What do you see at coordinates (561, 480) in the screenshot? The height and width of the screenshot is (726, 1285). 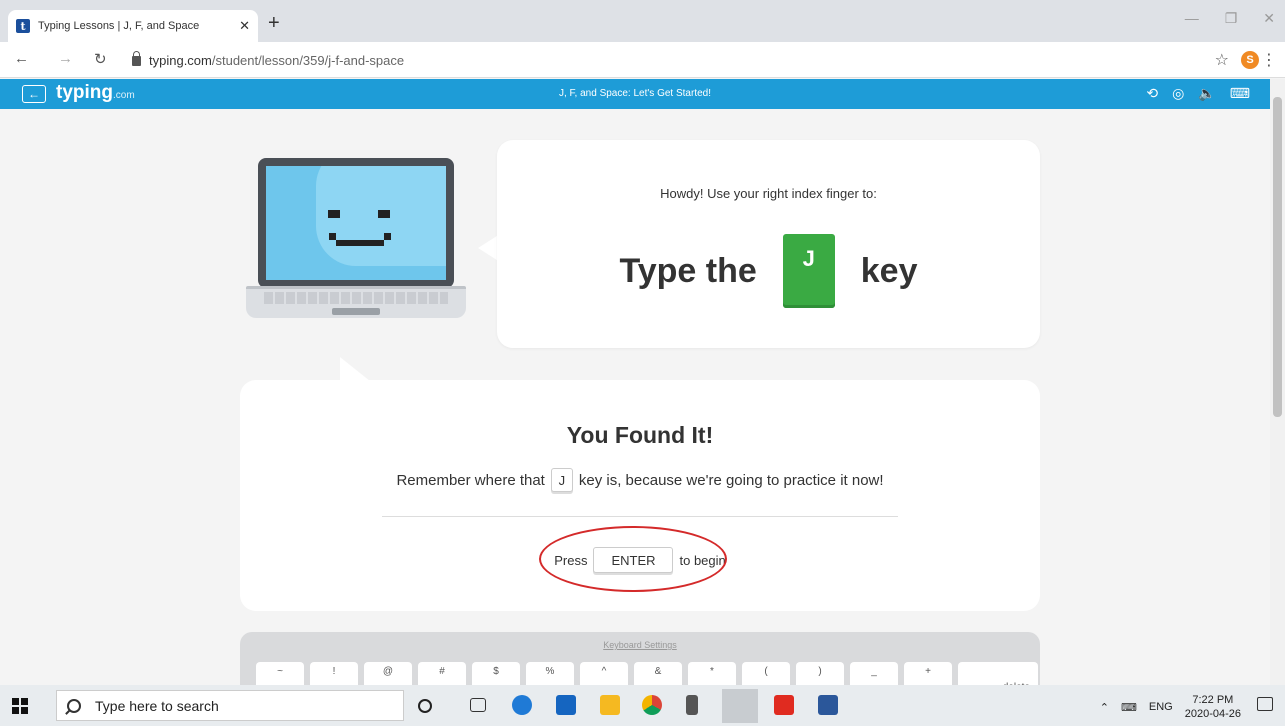 I see `inline-key-j: J` at bounding box center [561, 480].